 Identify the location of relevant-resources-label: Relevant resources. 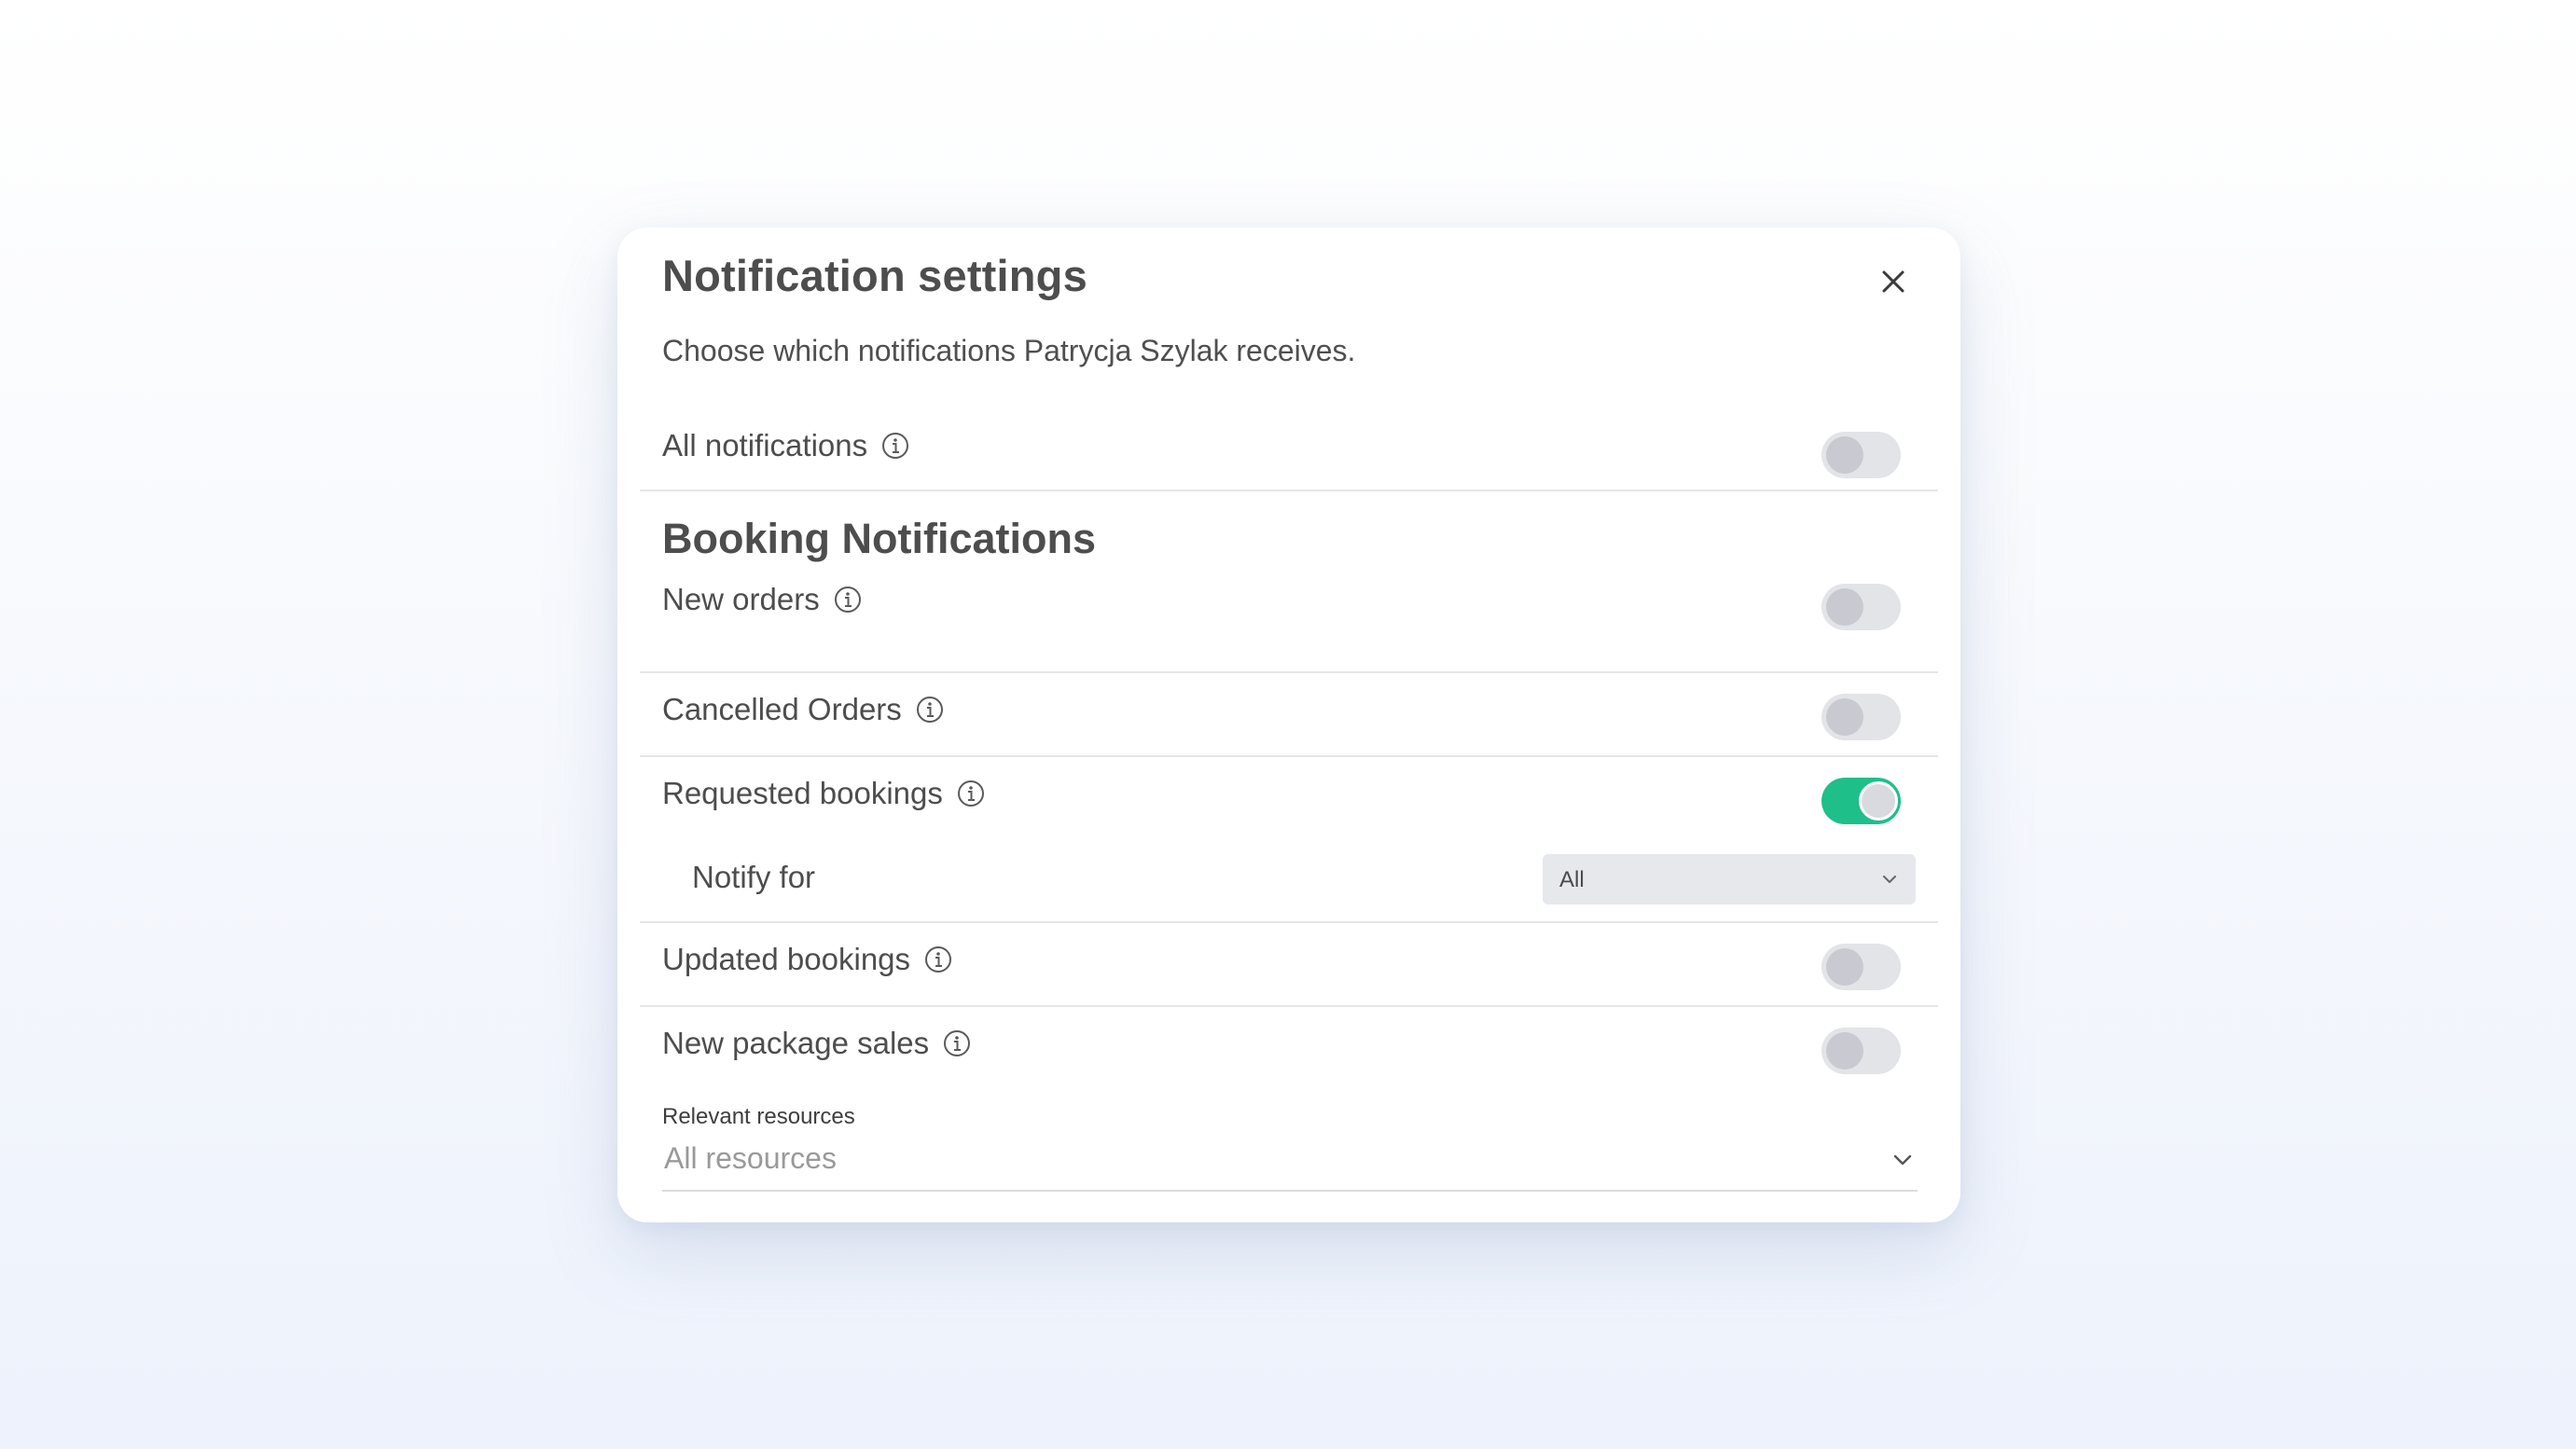
(758, 1117).